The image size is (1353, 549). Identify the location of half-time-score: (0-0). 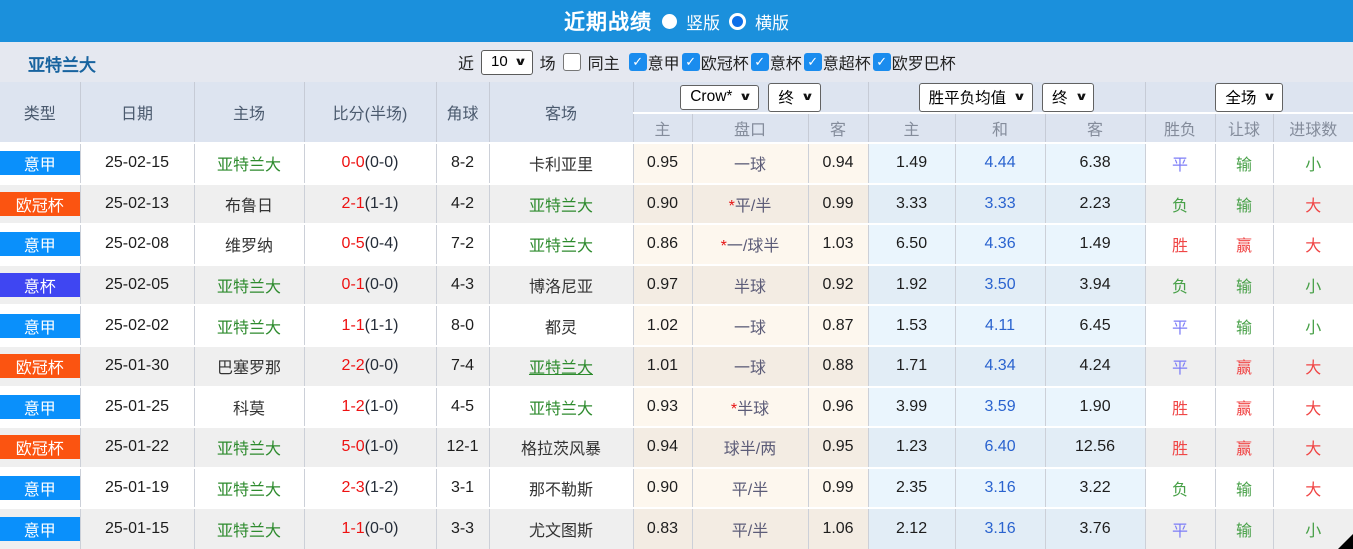
(381, 366).